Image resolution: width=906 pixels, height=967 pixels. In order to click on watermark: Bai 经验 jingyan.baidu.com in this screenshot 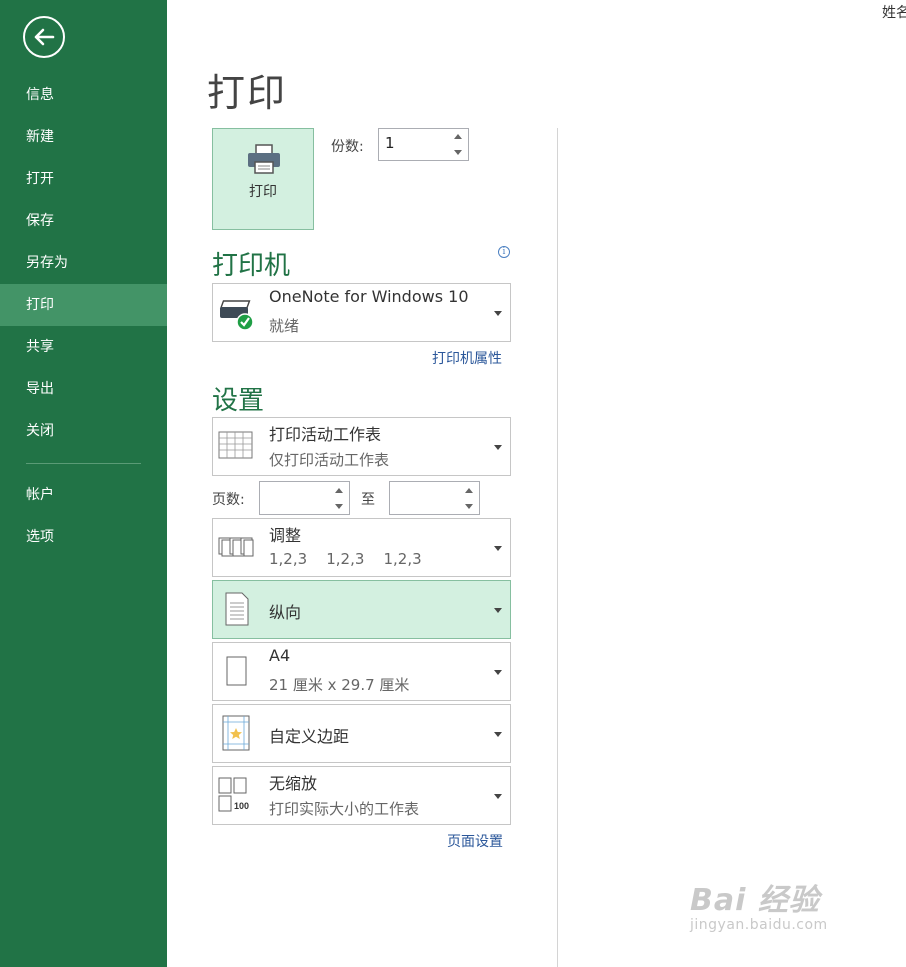, I will do `click(759, 904)`.